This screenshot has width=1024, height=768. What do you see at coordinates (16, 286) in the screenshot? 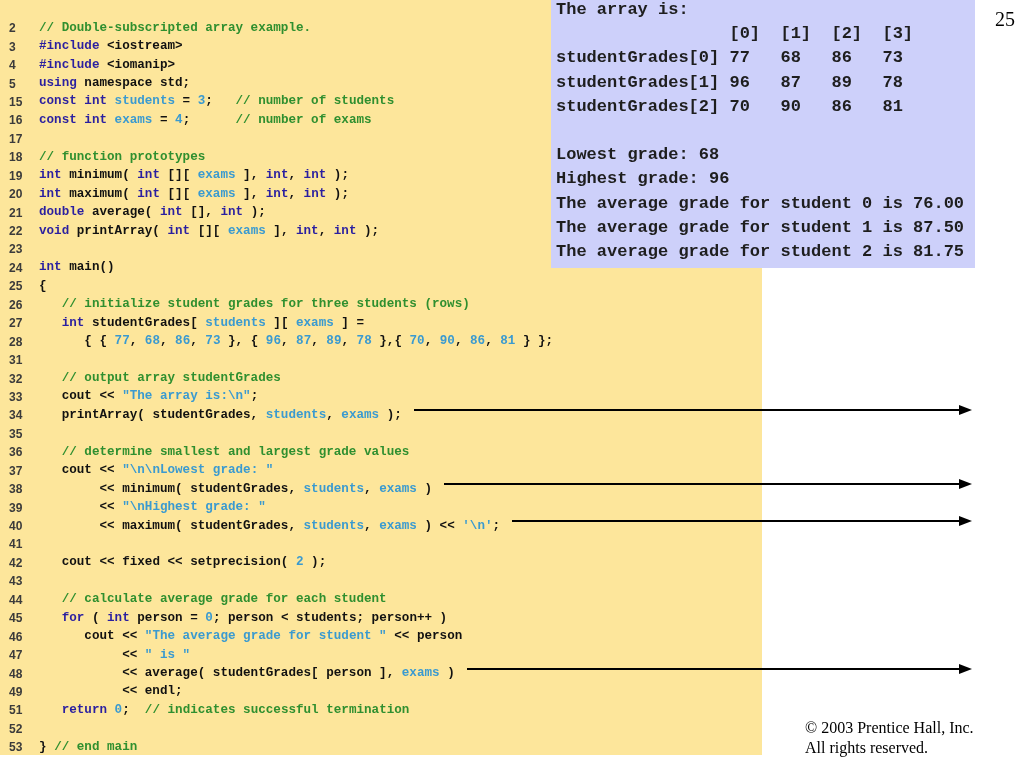
I see `line-number: 25` at bounding box center [16, 286].